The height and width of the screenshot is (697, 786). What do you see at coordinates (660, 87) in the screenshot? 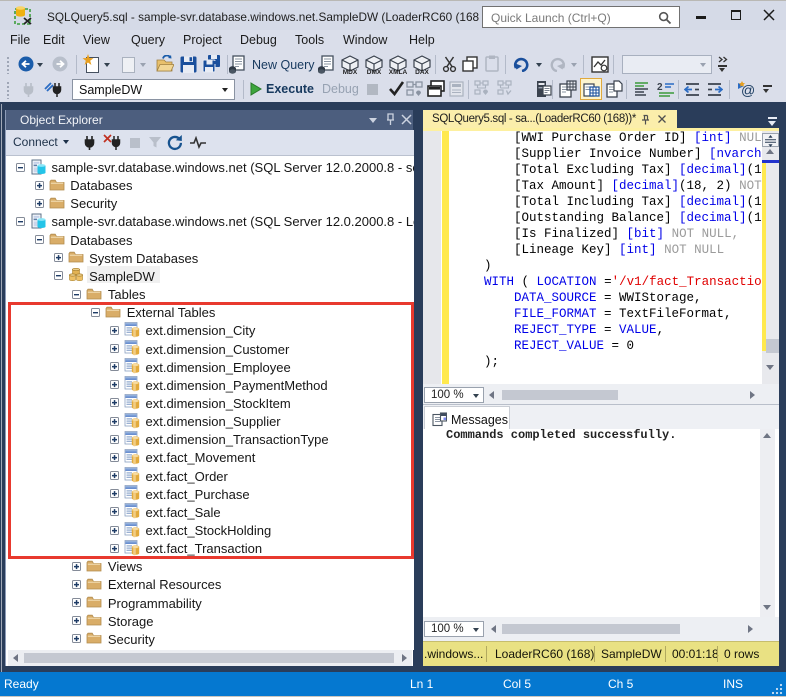
I see `svg-text: 2` at bounding box center [660, 87].